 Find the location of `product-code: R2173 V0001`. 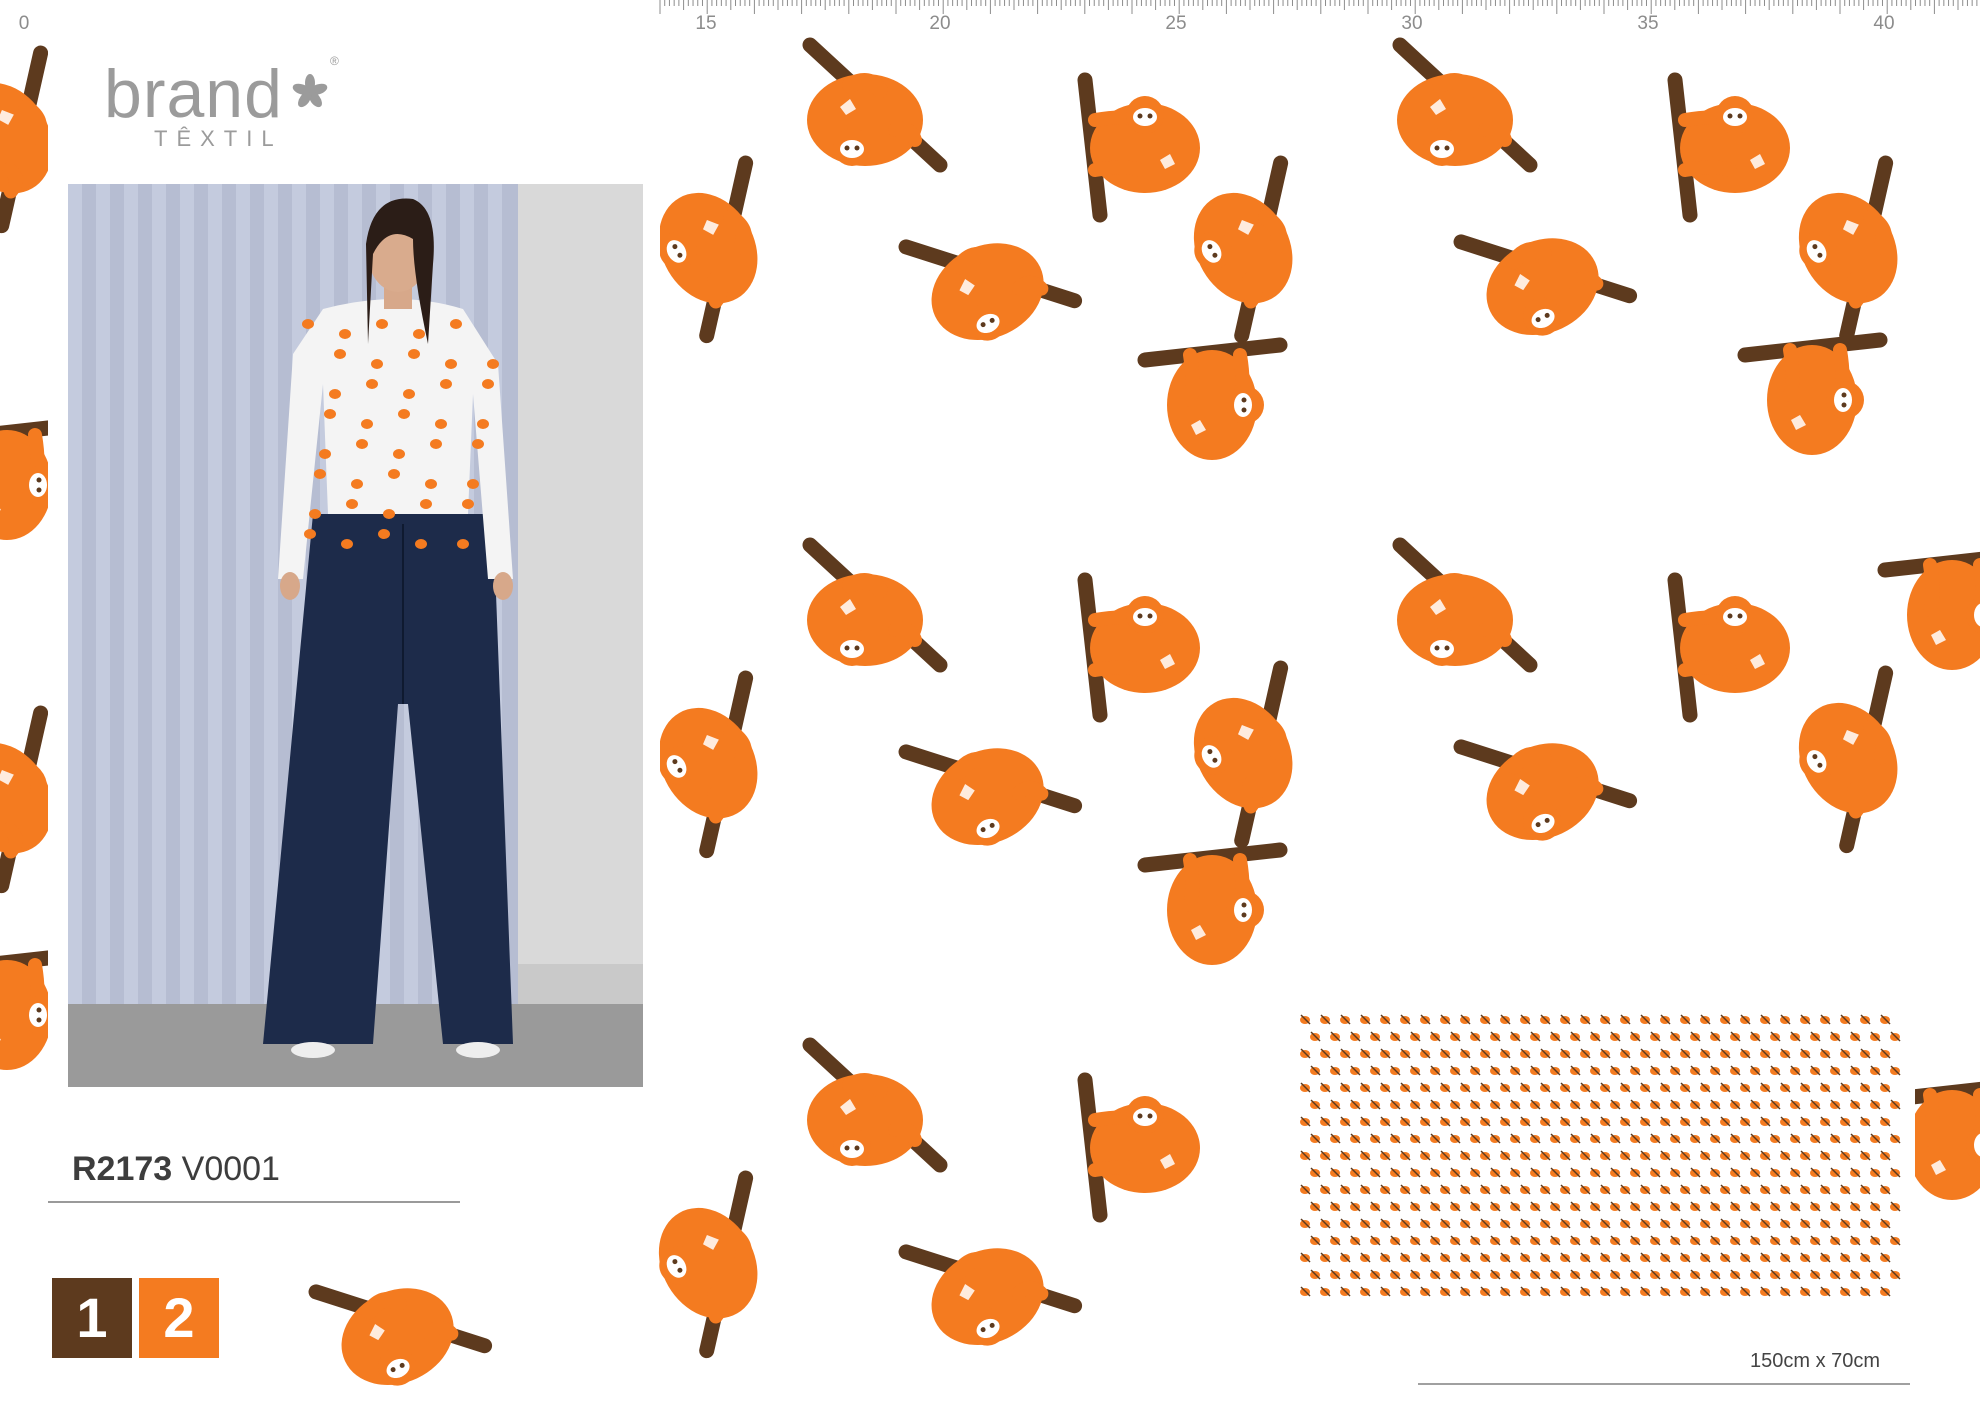

product-code: R2173 V0001 is located at coordinates (176, 1169).